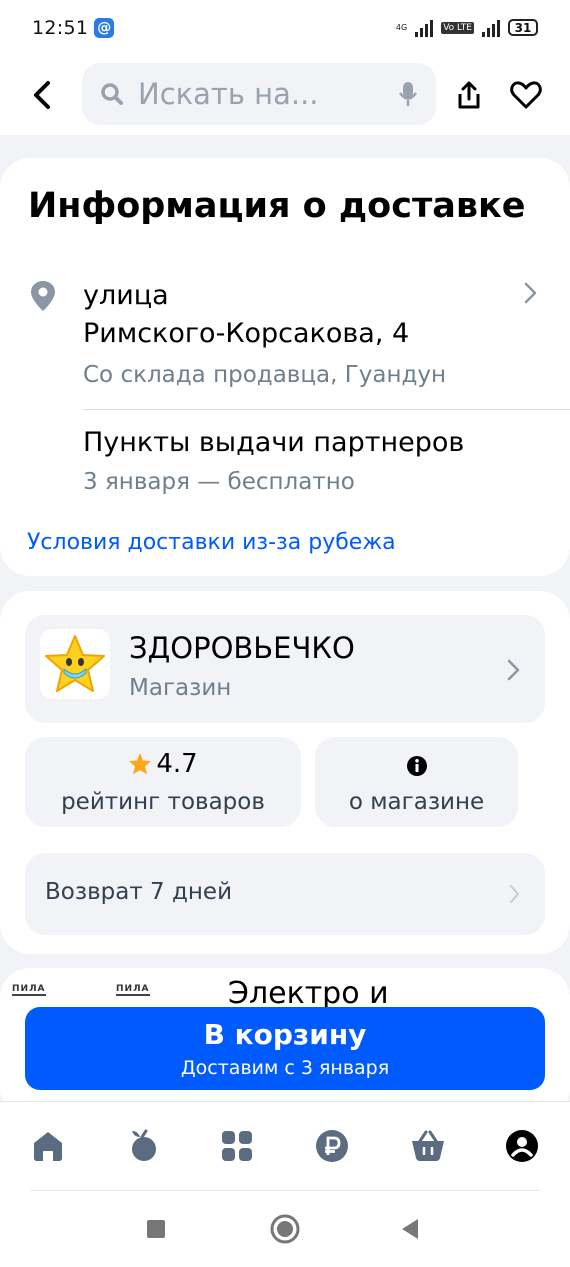 This screenshot has height=1267, width=570. I want to click on bottom-navigation, so click(285, 1146).